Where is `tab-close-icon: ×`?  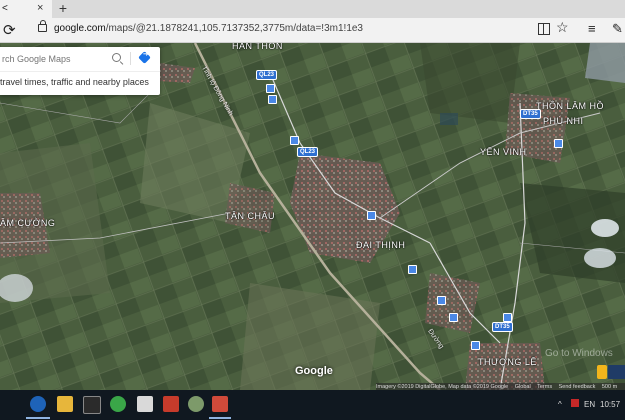 tab-close-icon: × is located at coordinates (40, 8).